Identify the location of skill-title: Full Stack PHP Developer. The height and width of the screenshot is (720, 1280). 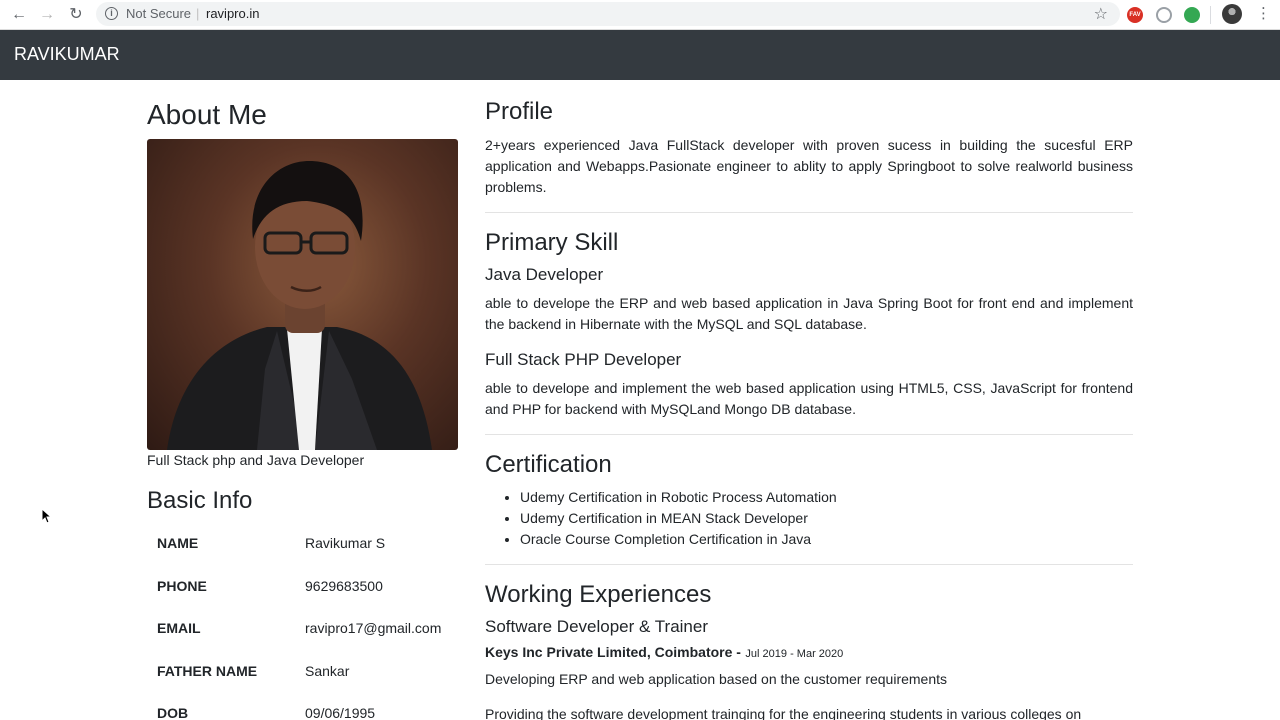
(583, 359).